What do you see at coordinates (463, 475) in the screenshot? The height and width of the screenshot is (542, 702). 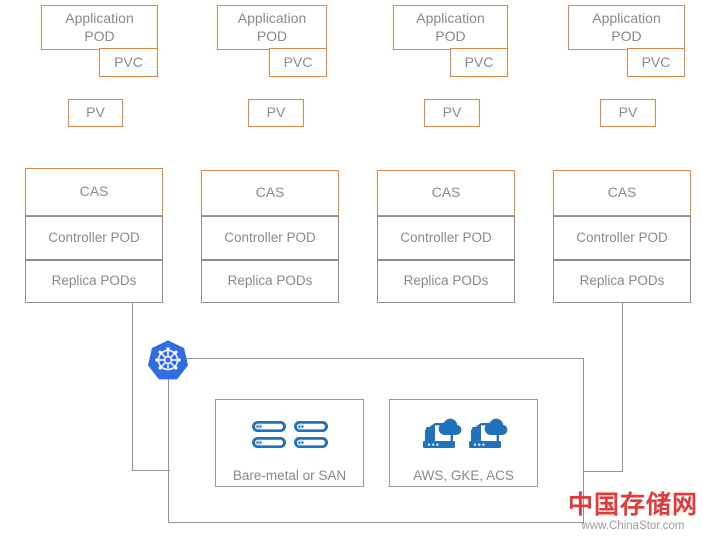 I see `cloud-providers-label: AWS, GKE, ACS` at bounding box center [463, 475].